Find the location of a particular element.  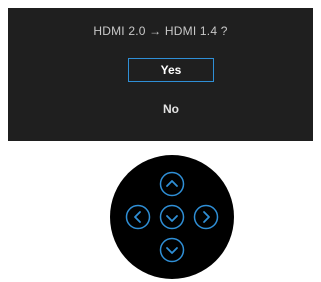

left-button is located at coordinates (138, 217).